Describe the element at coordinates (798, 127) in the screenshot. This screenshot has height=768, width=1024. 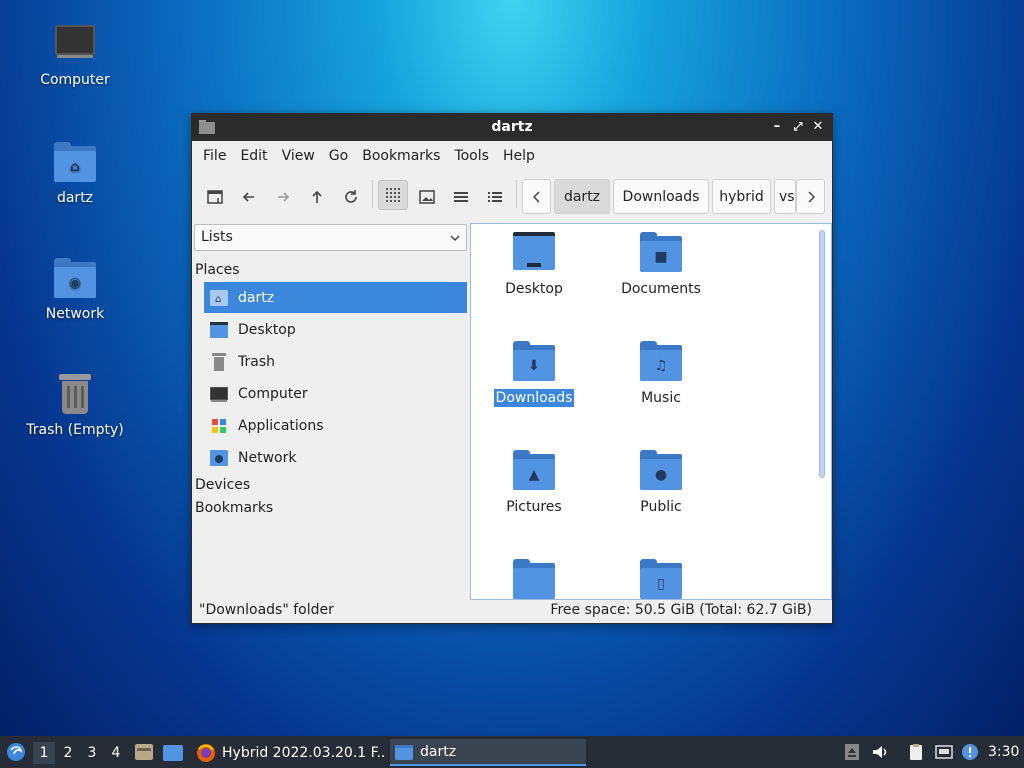
I see `maximize-icon: ⤢` at that location.